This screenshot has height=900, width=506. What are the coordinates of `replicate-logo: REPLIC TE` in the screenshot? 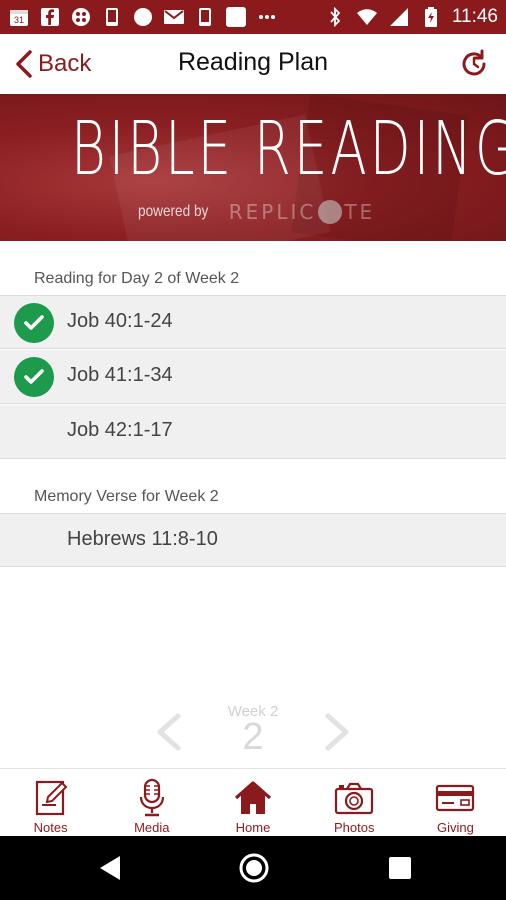 It's located at (302, 212).